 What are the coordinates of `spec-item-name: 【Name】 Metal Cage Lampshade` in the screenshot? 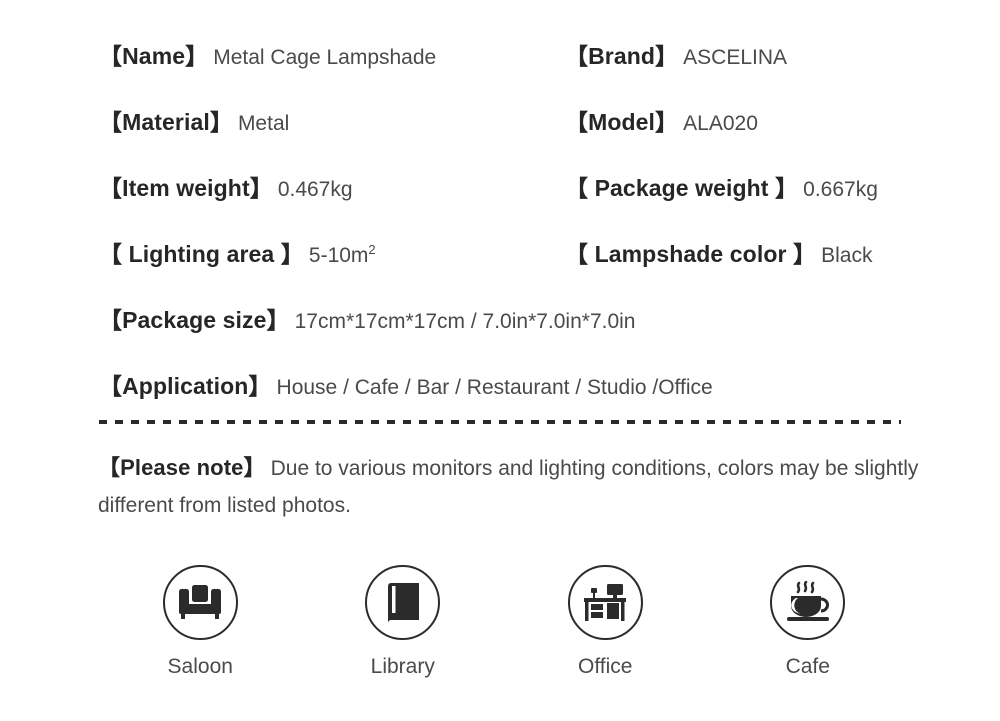 It's located at (267, 58).